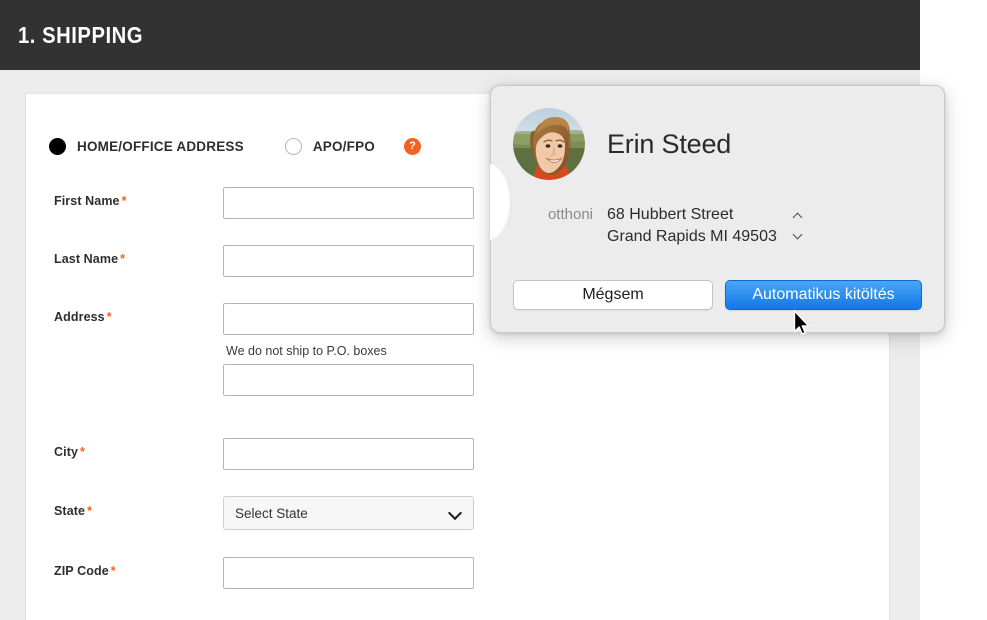 The image size is (987, 620). Describe the element at coordinates (348, 380) in the screenshot. I see `address-line2-input` at that location.